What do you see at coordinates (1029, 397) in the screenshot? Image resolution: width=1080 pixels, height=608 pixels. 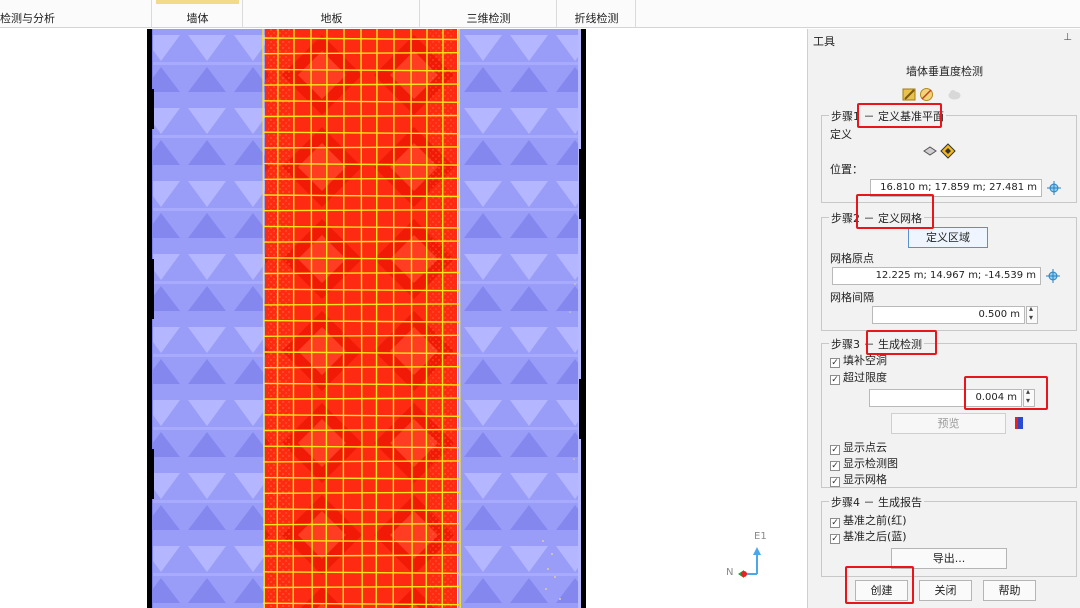 I see `limit-stepper` at bounding box center [1029, 397].